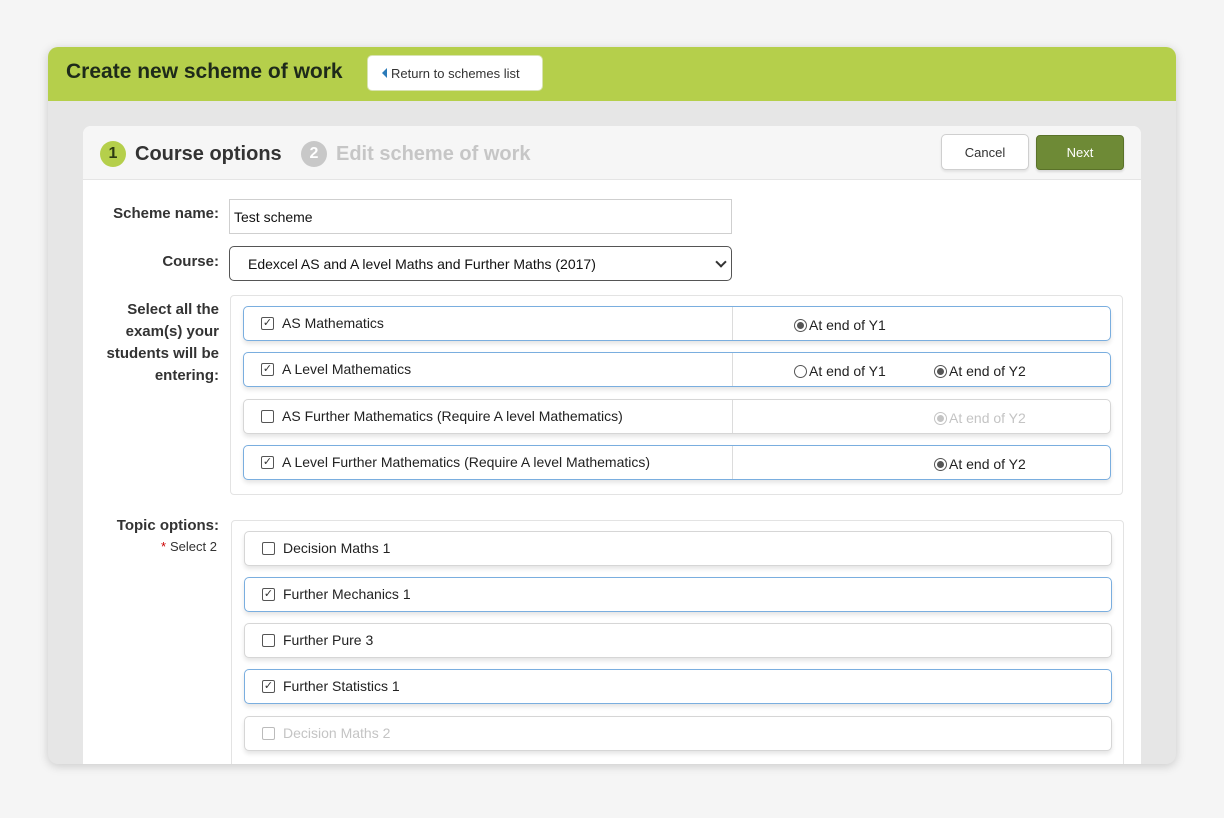  Describe the element at coordinates (193, 546) in the screenshot. I see `required-text: Select 2` at that location.